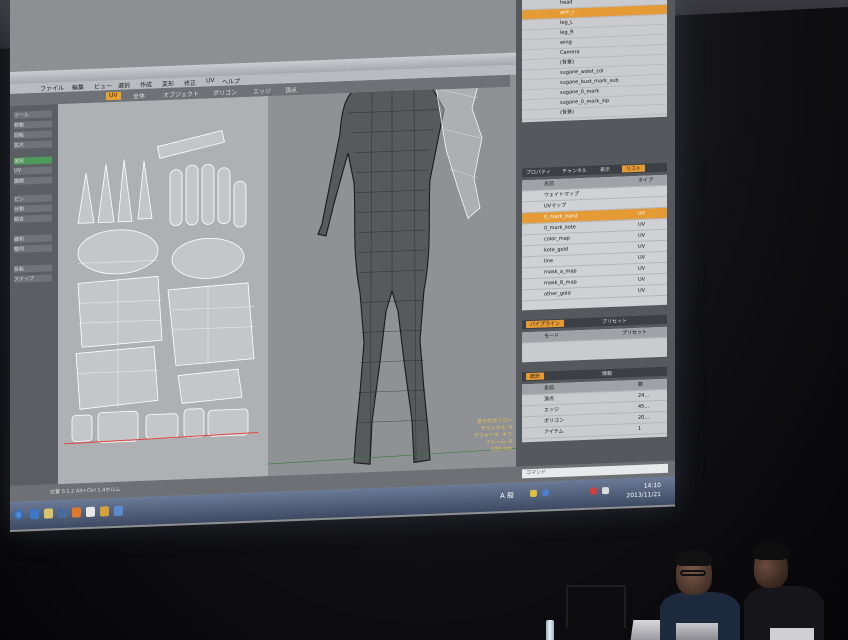 Image resolution: width=848 pixels, height=640 pixels. I want to click on tool-button: 選択, so click(33, 160).